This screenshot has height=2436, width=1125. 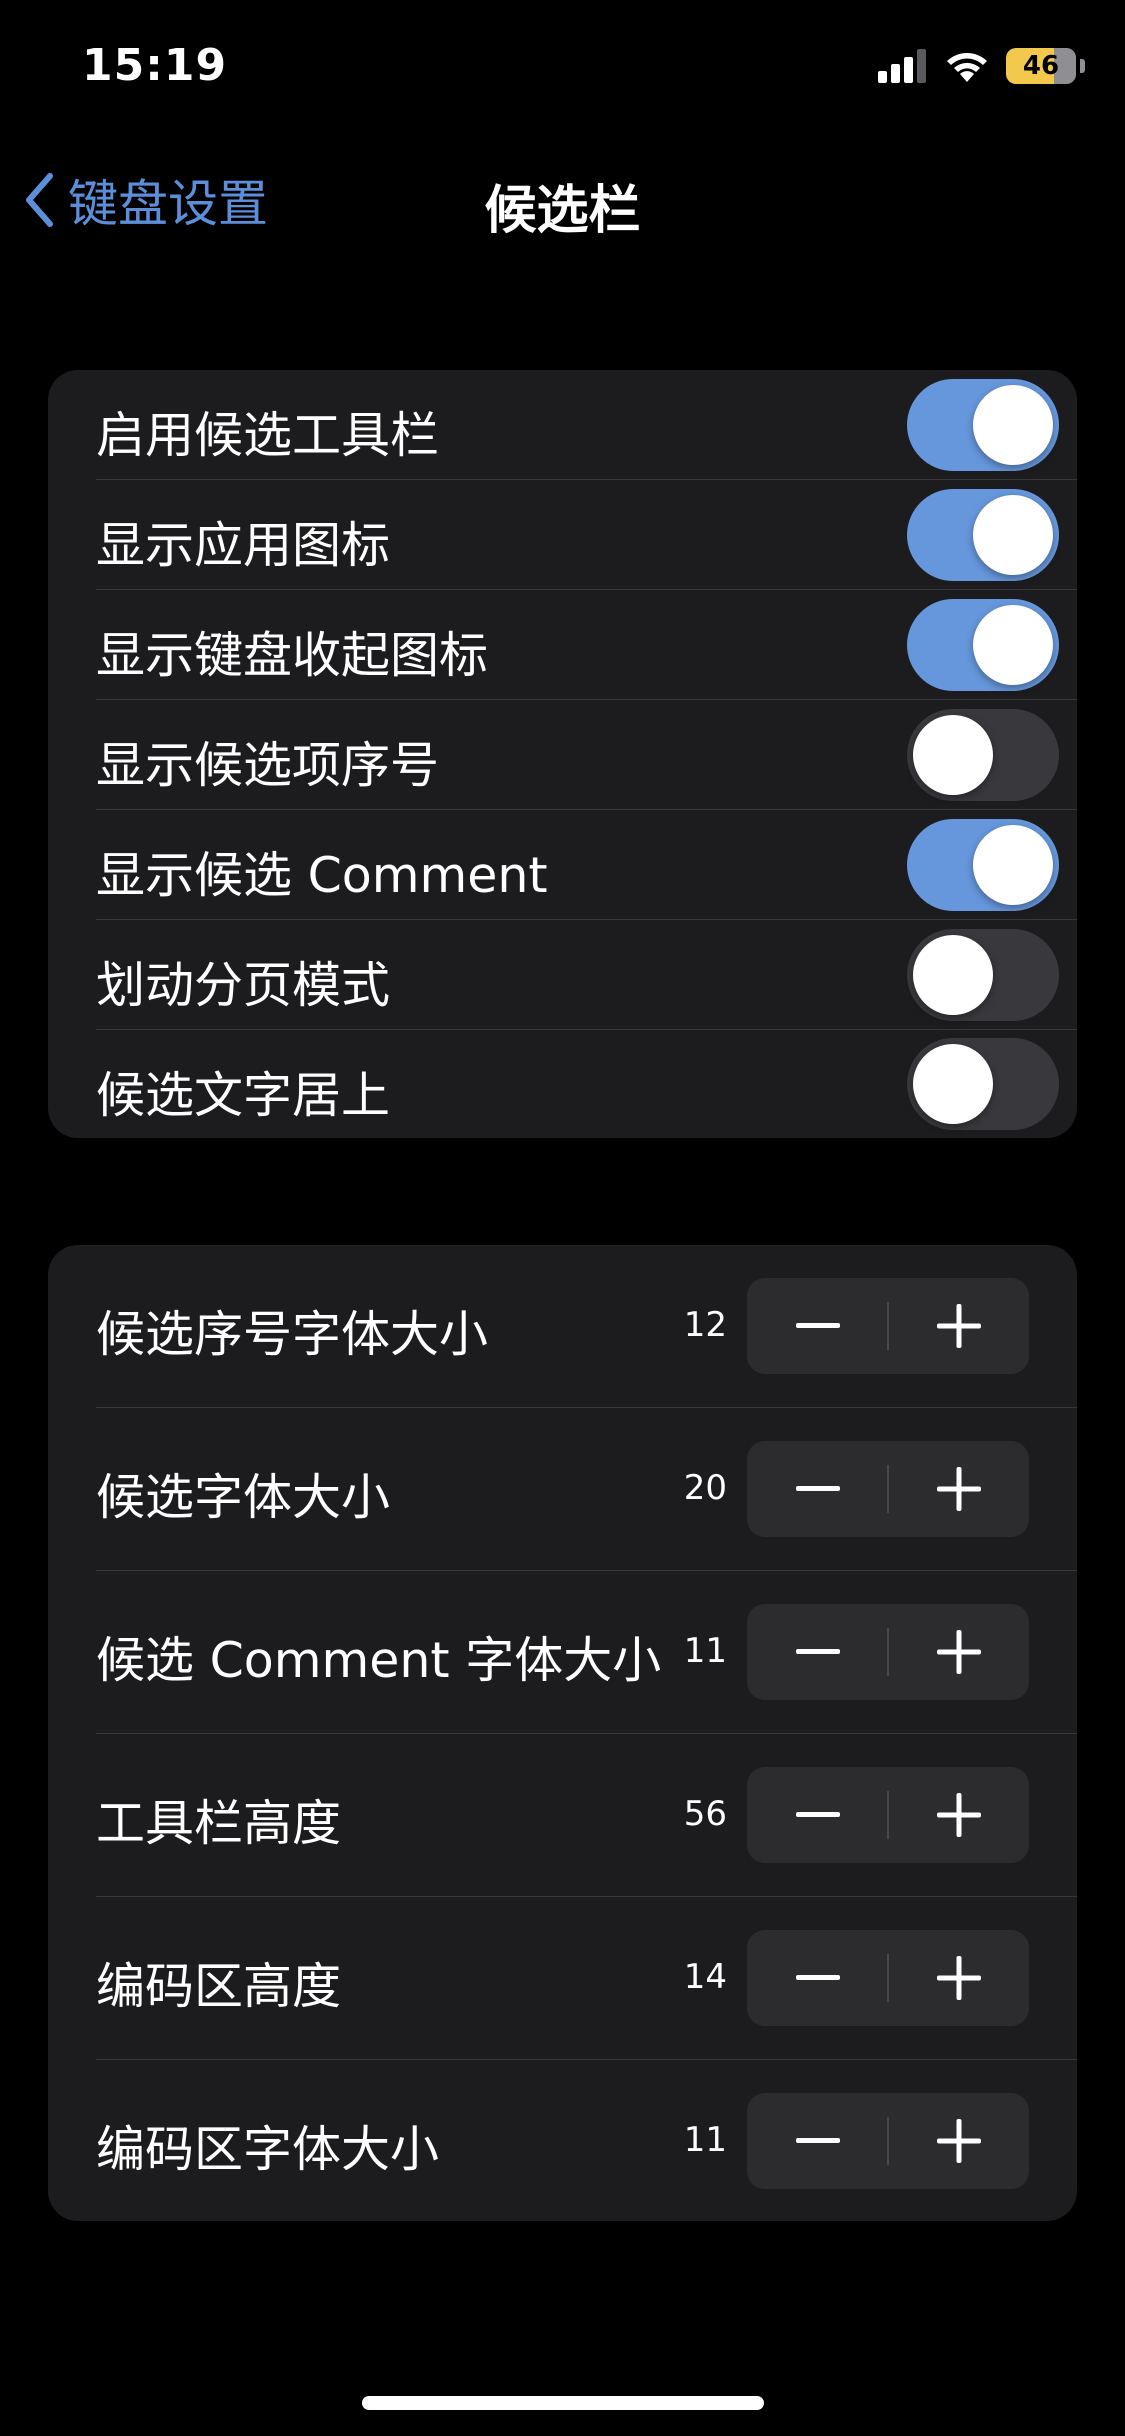 What do you see at coordinates (562, 2140) in the screenshot?
I see `stepper-row-preedit-font-size: 编码区字体大小 11` at bounding box center [562, 2140].